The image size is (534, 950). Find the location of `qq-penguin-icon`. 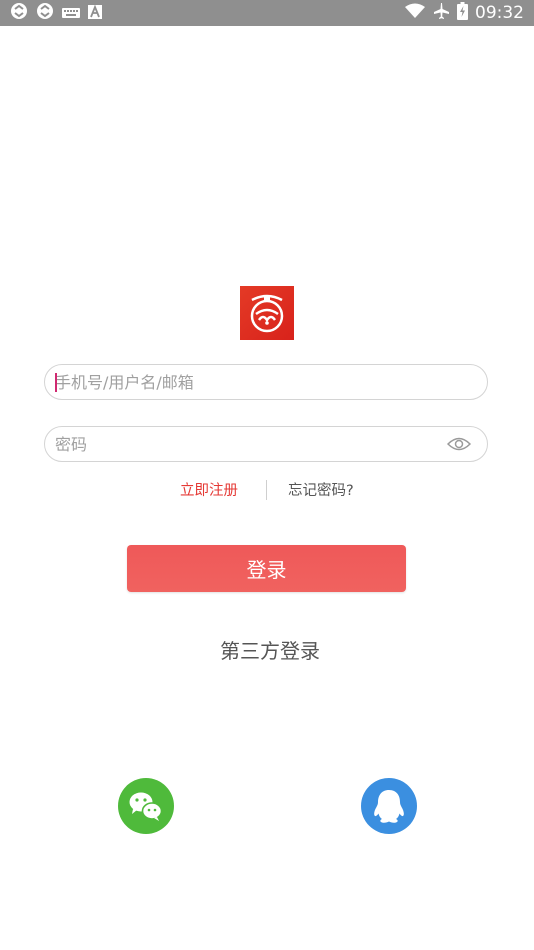

qq-penguin-icon is located at coordinates (389, 806).